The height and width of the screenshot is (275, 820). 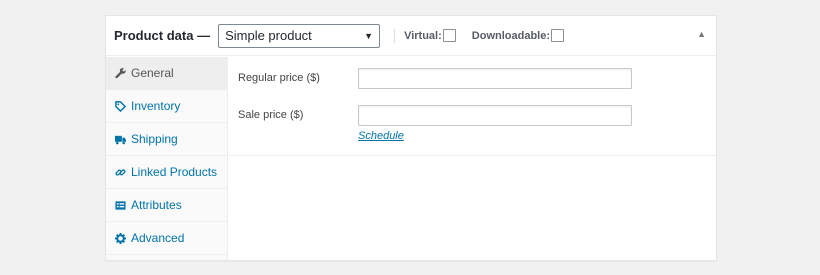 What do you see at coordinates (449, 35) in the screenshot?
I see `virtual-checkbox` at bounding box center [449, 35].